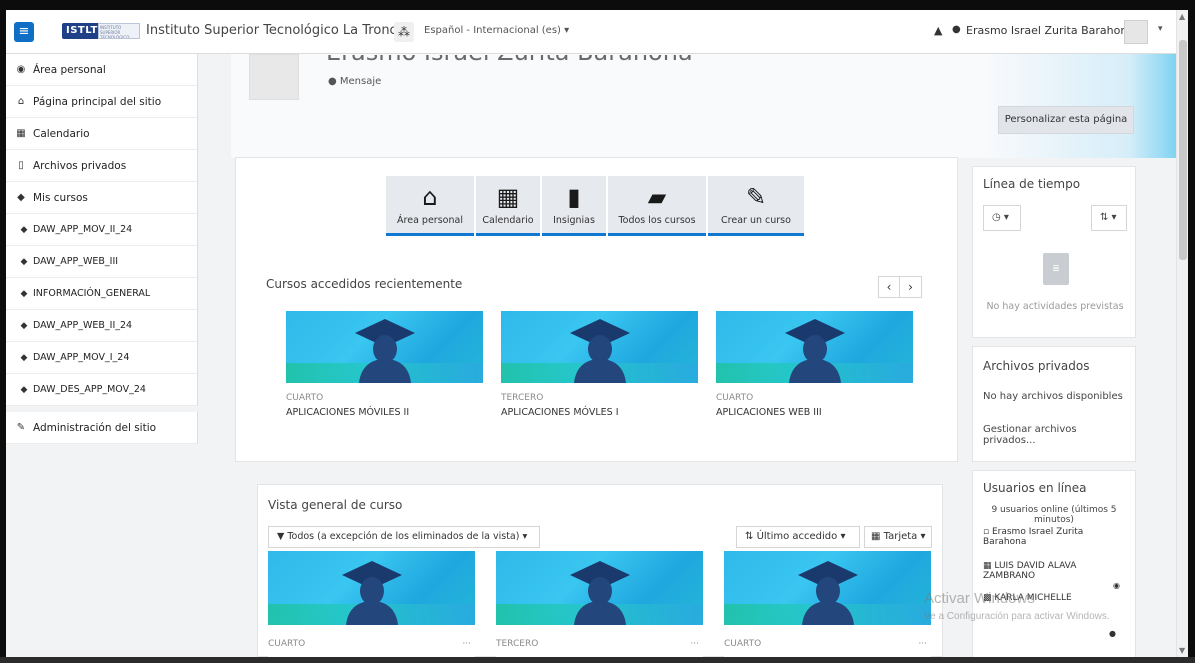 This screenshot has width=1195, height=663. I want to click on nav-drawer-admin: ✎ Administración del sitio, so click(102, 428).